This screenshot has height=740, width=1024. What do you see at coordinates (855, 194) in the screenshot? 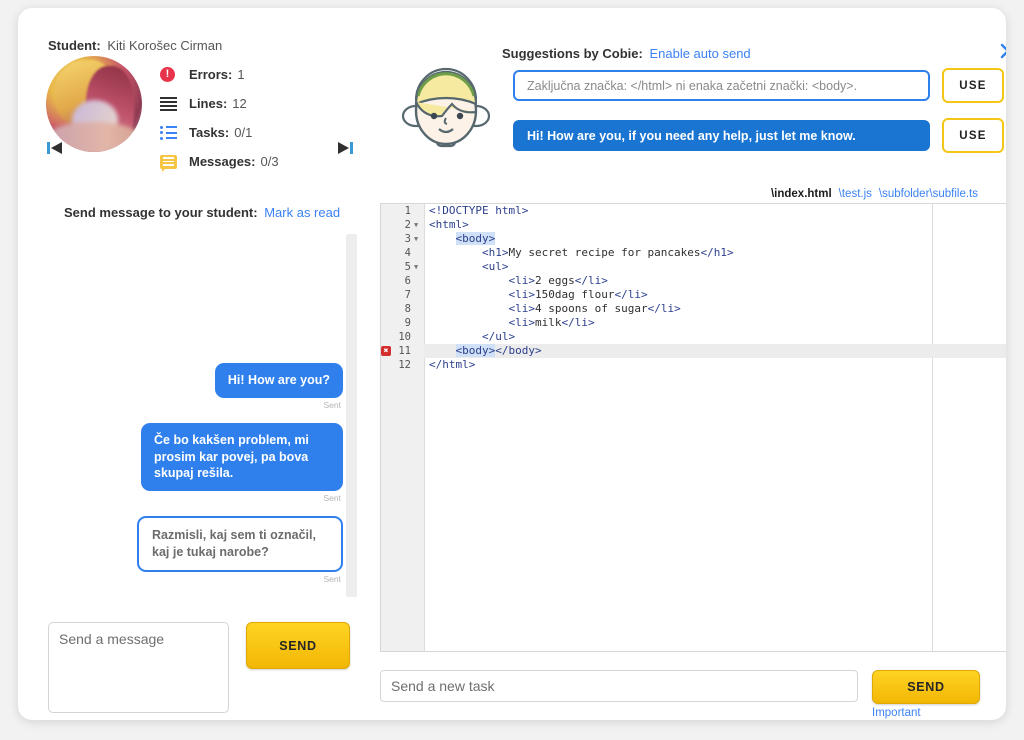
I see `file-tab-1: \test.js` at bounding box center [855, 194].